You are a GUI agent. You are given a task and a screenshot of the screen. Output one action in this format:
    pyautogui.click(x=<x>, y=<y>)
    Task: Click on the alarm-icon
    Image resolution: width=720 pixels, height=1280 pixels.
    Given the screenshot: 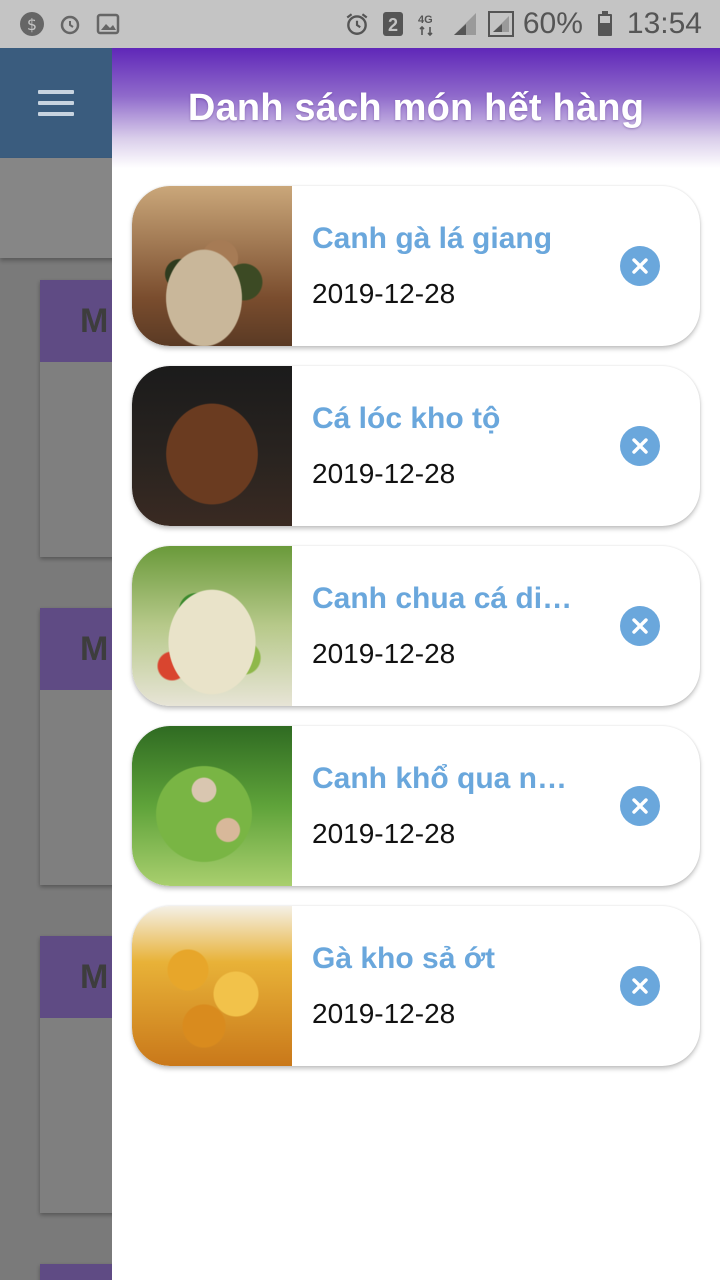 What is the action you would take?
    pyautogui.click(x=70, y=24)
    